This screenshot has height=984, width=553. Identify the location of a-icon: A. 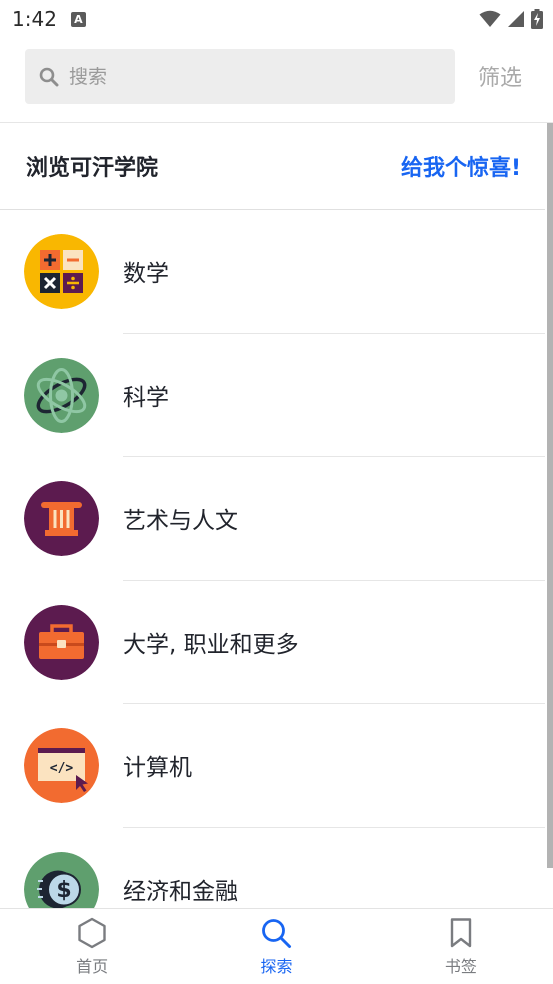
(78, 19).